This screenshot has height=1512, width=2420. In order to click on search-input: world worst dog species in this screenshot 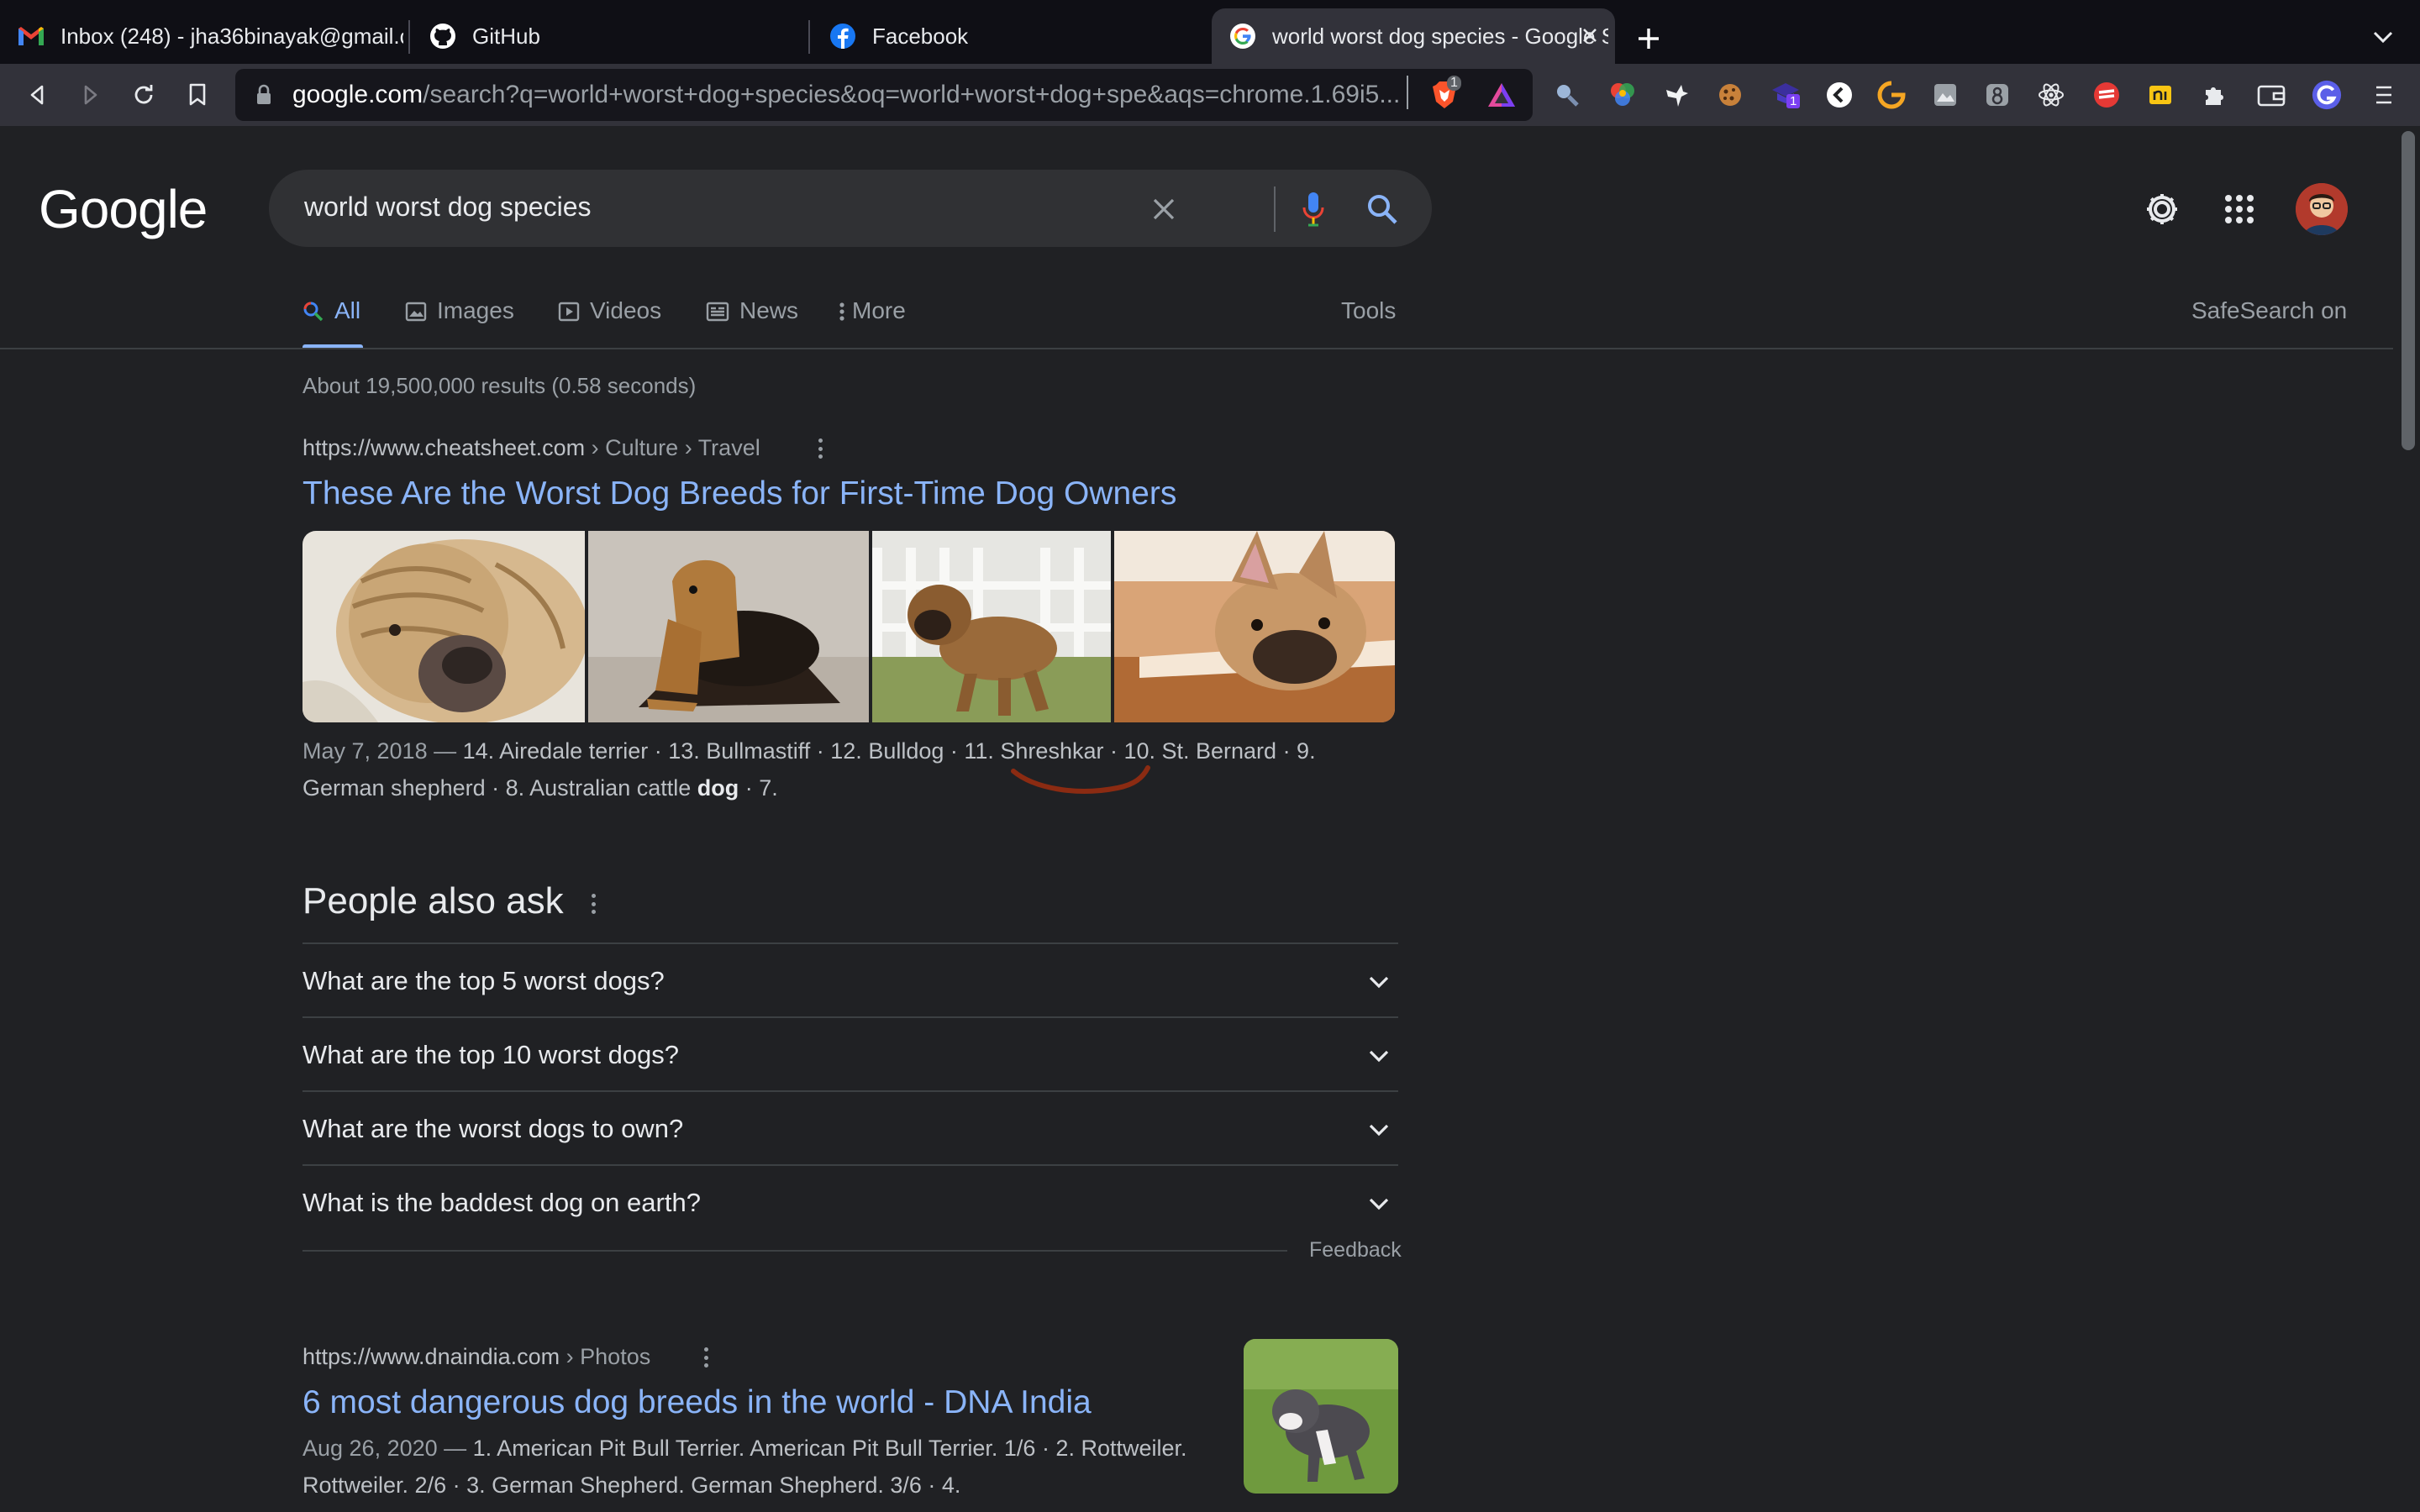, I will do `click(448, 207)`.